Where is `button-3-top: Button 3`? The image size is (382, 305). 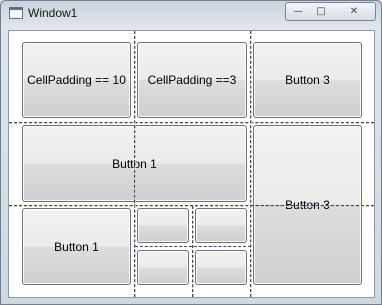 button-3-top: Button 3 is located at coordinates (307, 80).